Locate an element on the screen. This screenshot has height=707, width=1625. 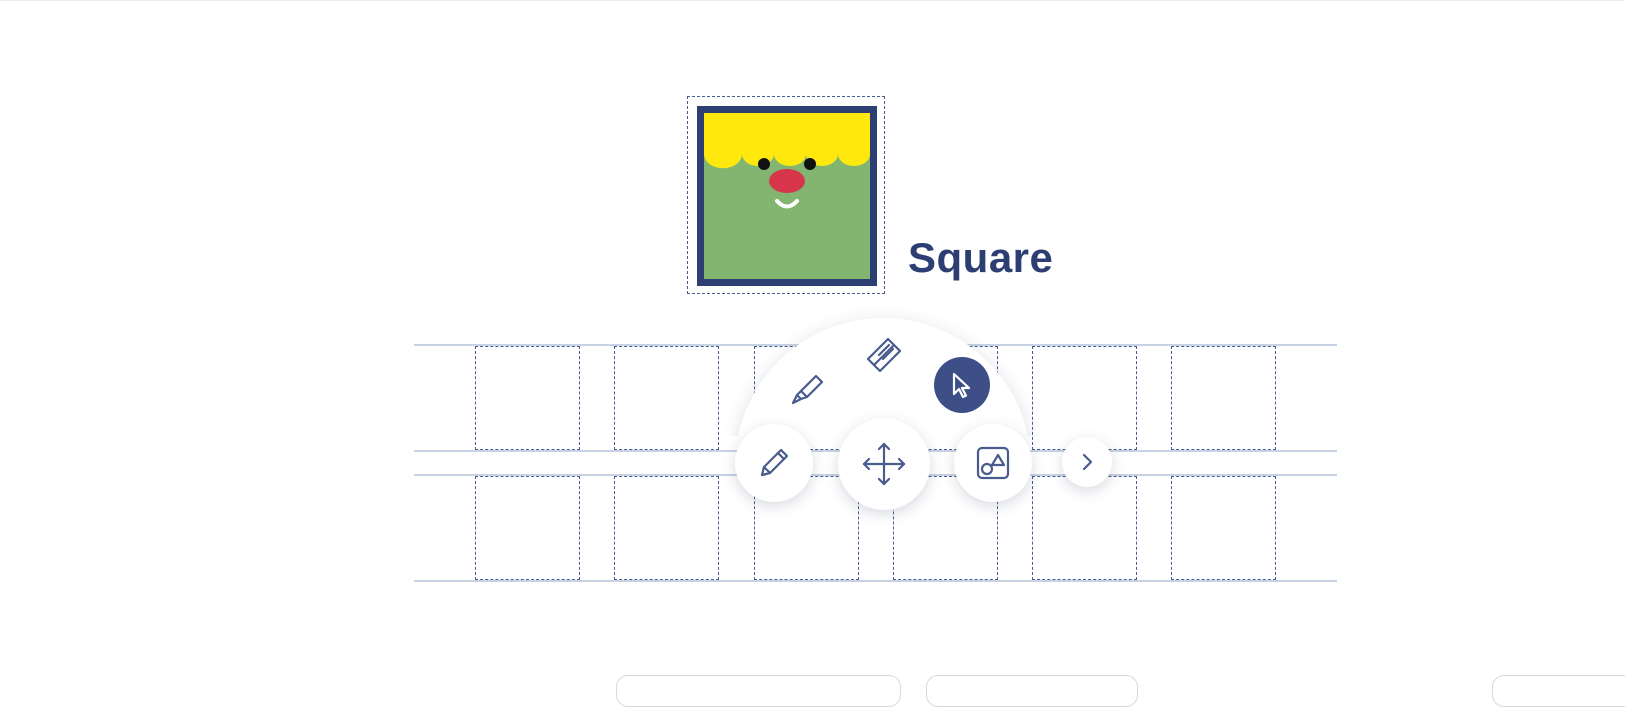
top-divider is located at coordinates (812, 0).